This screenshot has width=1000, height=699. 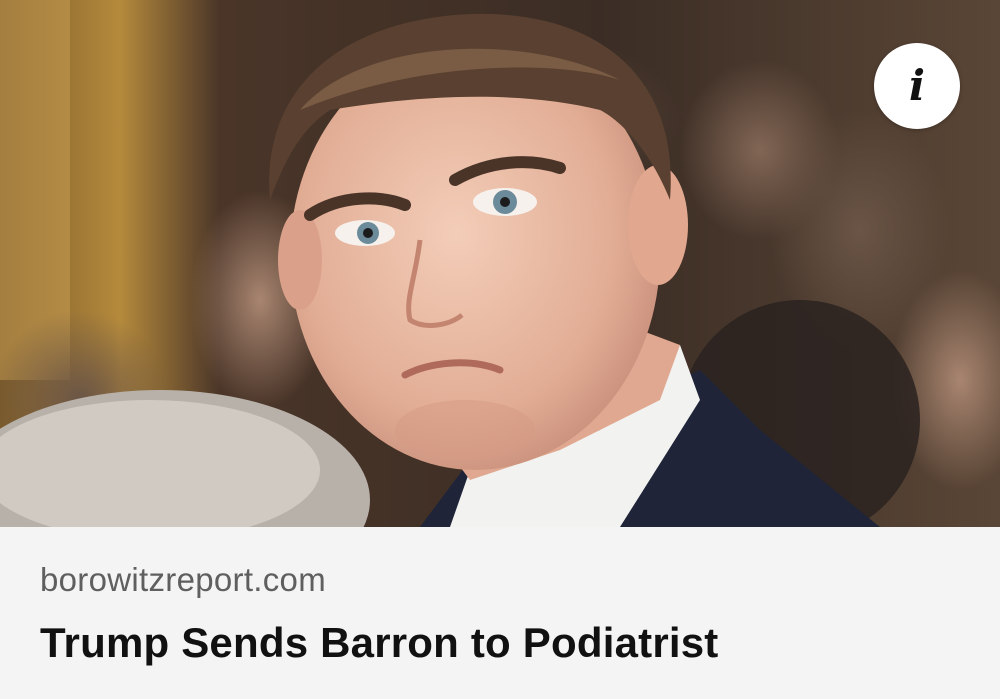 I want to click on info-icon: i, so click(x=917, y=85).